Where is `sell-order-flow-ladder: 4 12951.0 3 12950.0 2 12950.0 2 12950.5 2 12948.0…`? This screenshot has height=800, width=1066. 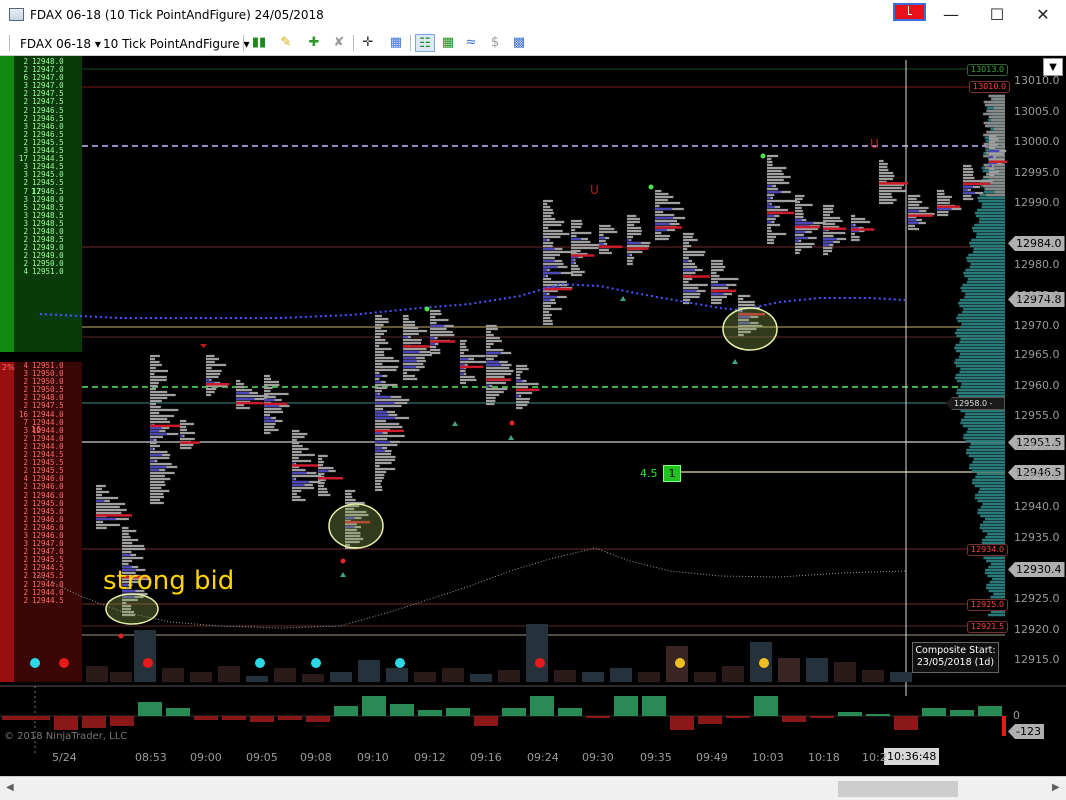 sell-order-flow-ladder: 4 12951.0 3 12950.0 2 12950.0 2 12950.5 2 12948.0… is located at coordinates (34, 483).